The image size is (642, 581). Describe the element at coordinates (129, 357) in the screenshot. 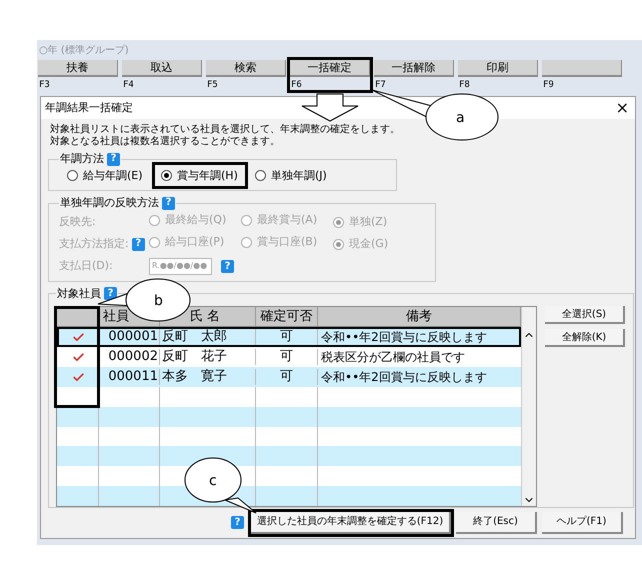

I see `table-cell: 000002` at that location.